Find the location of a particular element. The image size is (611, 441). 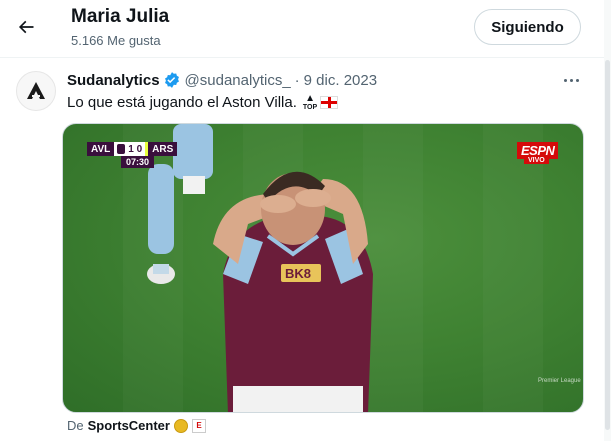

profile-header: Maria Julia 5.166 Me gusta Siguiendo is located at coordinates (305, 29).